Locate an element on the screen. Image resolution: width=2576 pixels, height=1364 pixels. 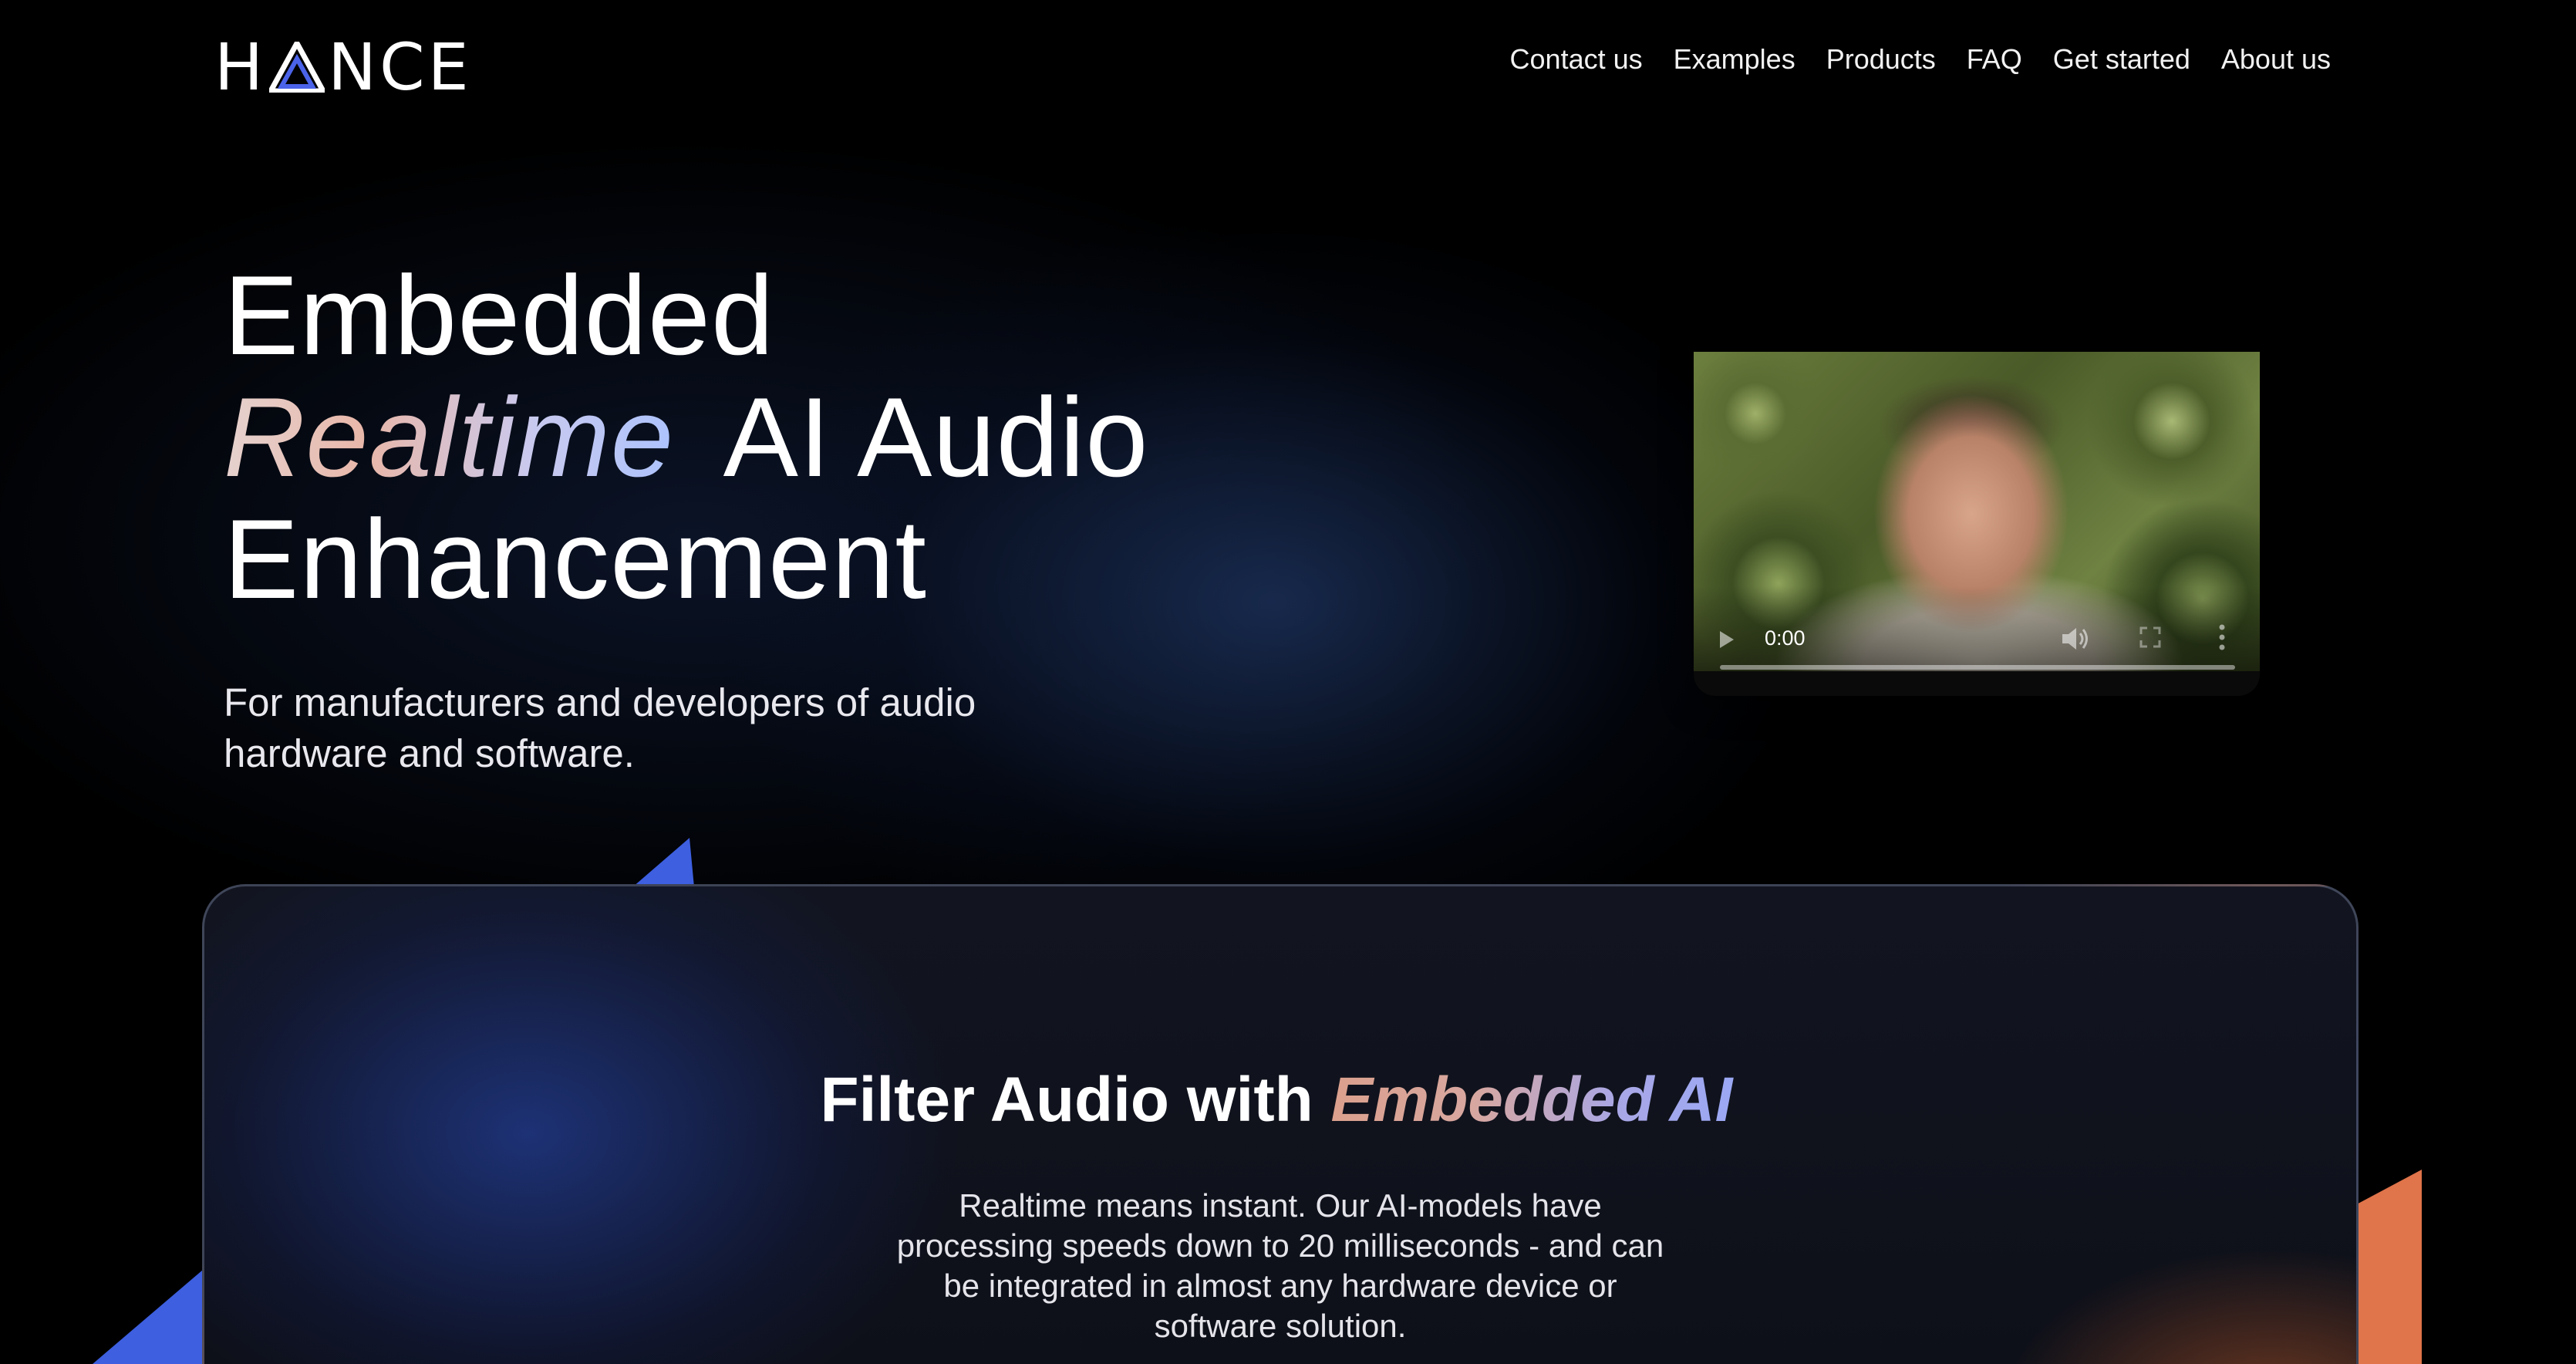
deco-shape-right is located at coordinates (2387, 1267).